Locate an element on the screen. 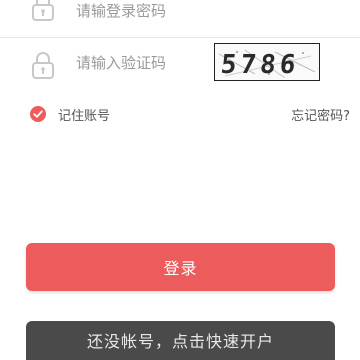  captcha-code: 5786 is located at coordinates (260, 65).